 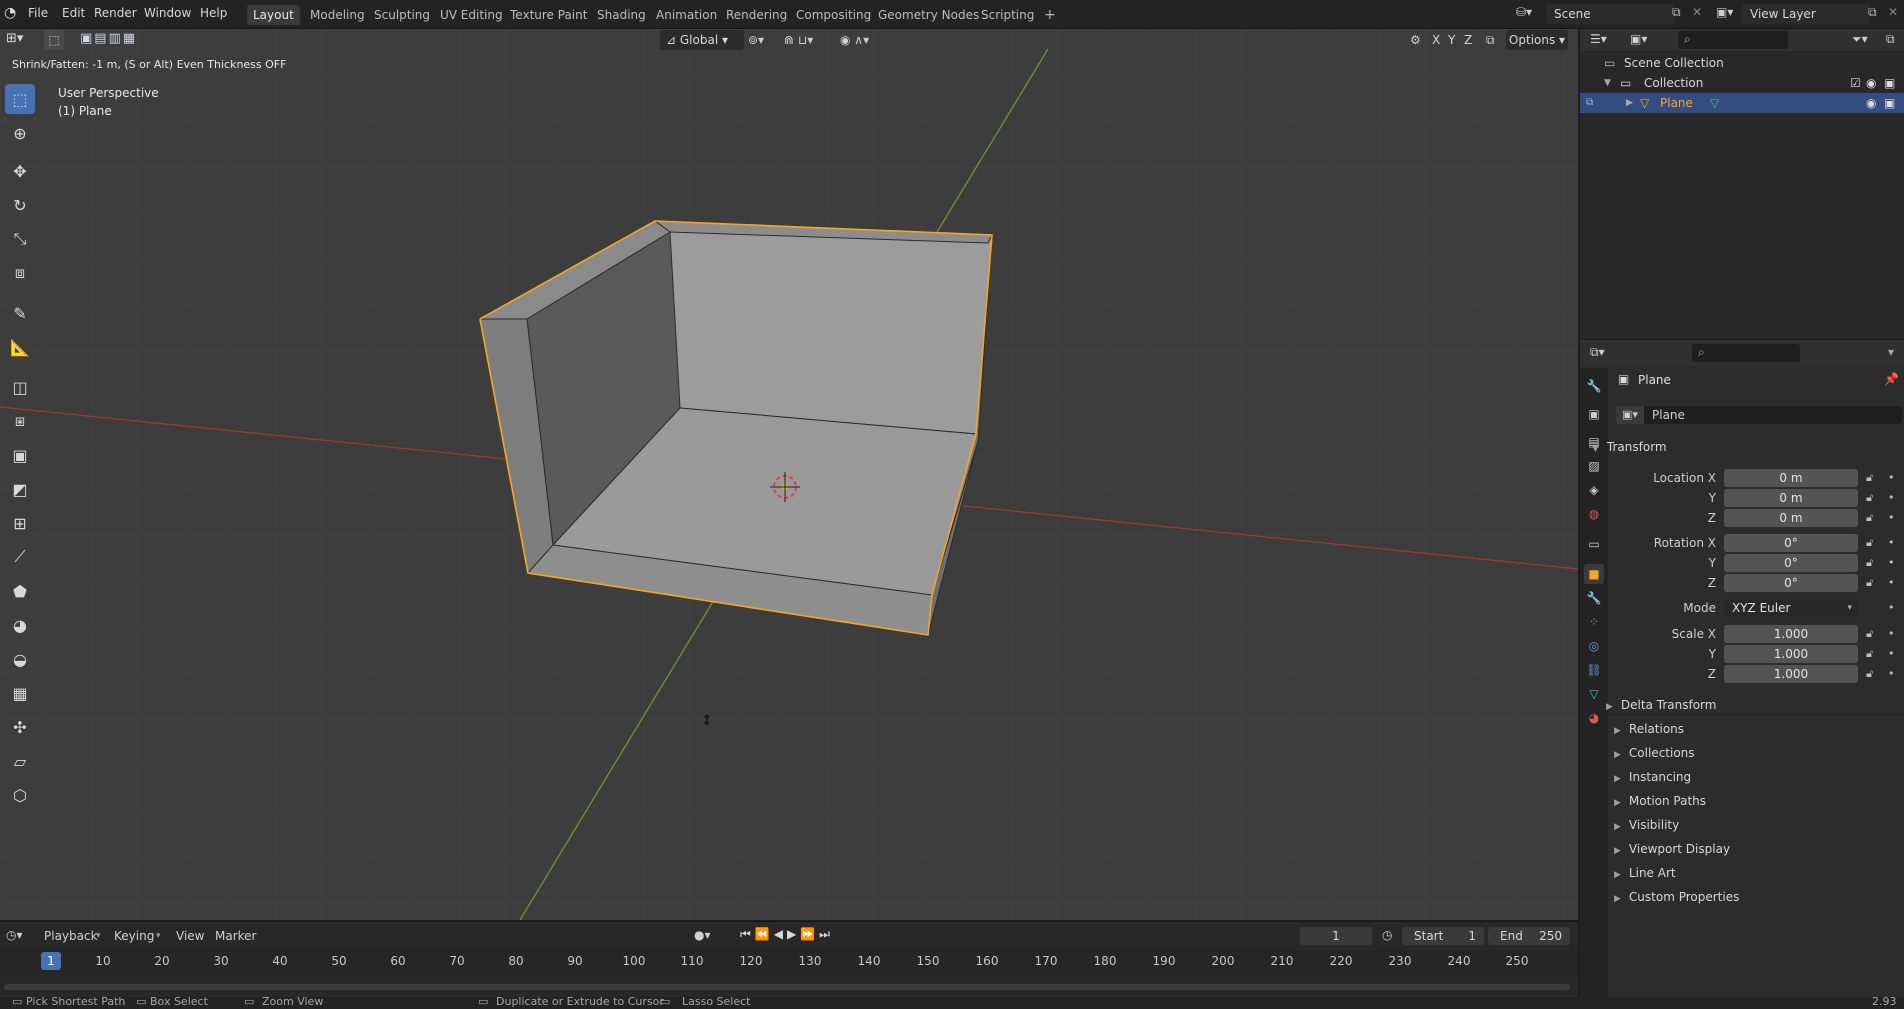 I want to click on view-layer-icon: ▣▾, so click(x=1724, y=12).